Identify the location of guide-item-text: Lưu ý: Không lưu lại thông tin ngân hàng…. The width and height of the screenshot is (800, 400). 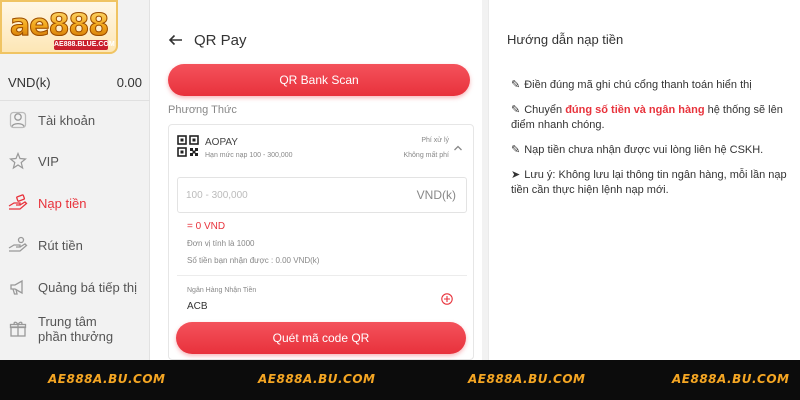
(649, 182).